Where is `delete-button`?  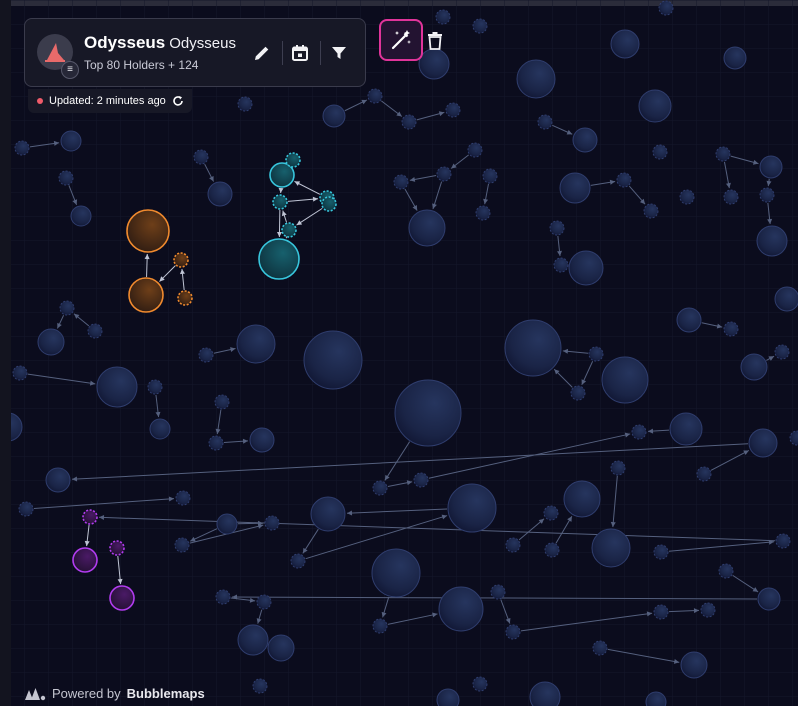
delete-button is located at coordinates (435, 41).